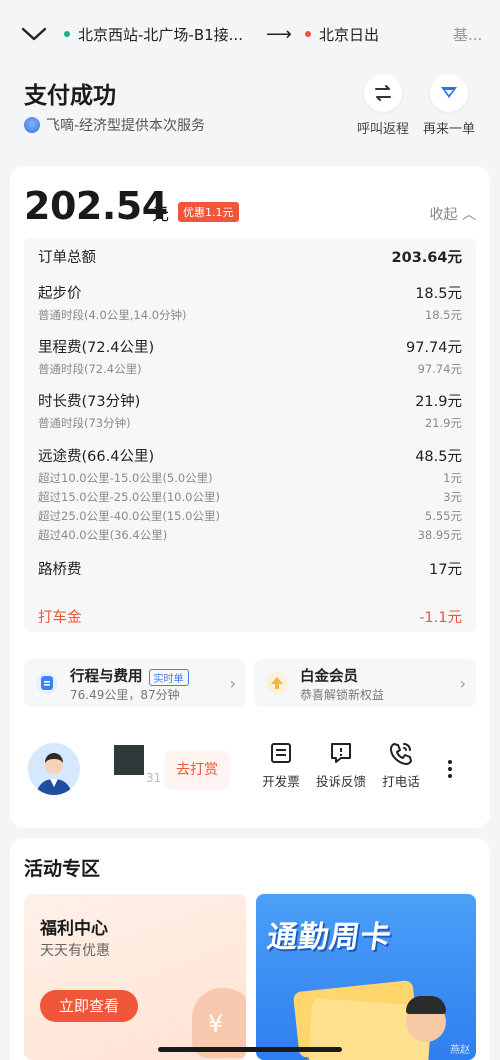 This screenshot has width=500, height=1060. Describe the element at coordinates (401, 754) in the screenshot. I see `phone-icon` at that location.